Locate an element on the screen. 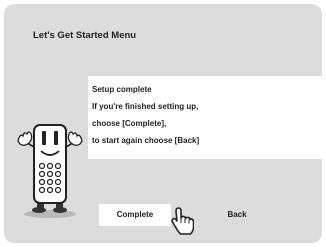 This screenshot has width=326, height=247. message-line-2: If you're finished setting up, is located at coordinates (145, 106).